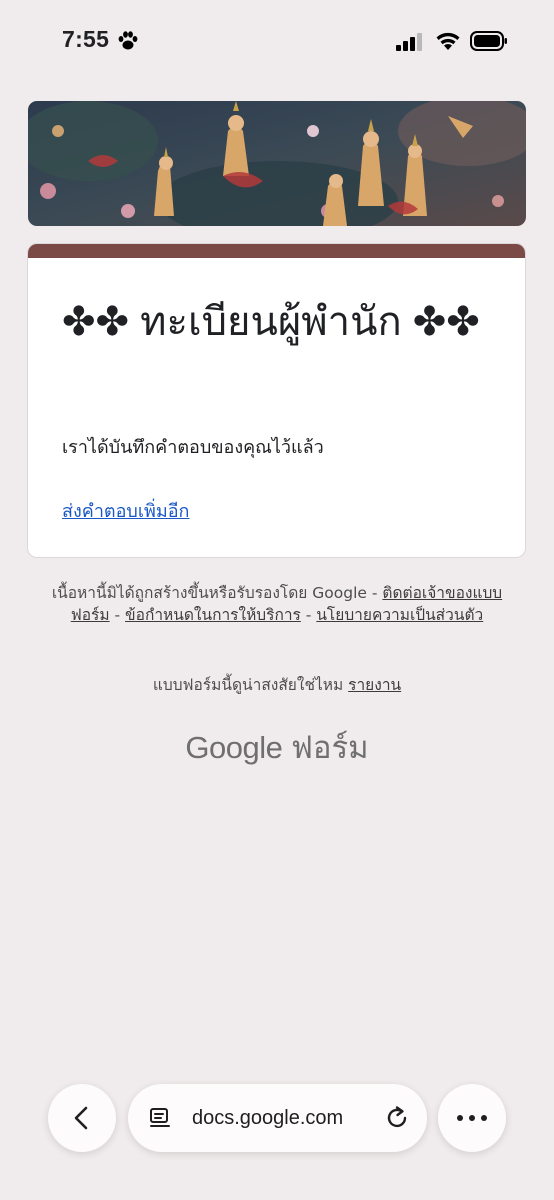 The image size is (554, 1200). What do you see at coordinates (276, 251) in the screenshot?
I see `card-accent-bar` at bounding box center [276, 251].